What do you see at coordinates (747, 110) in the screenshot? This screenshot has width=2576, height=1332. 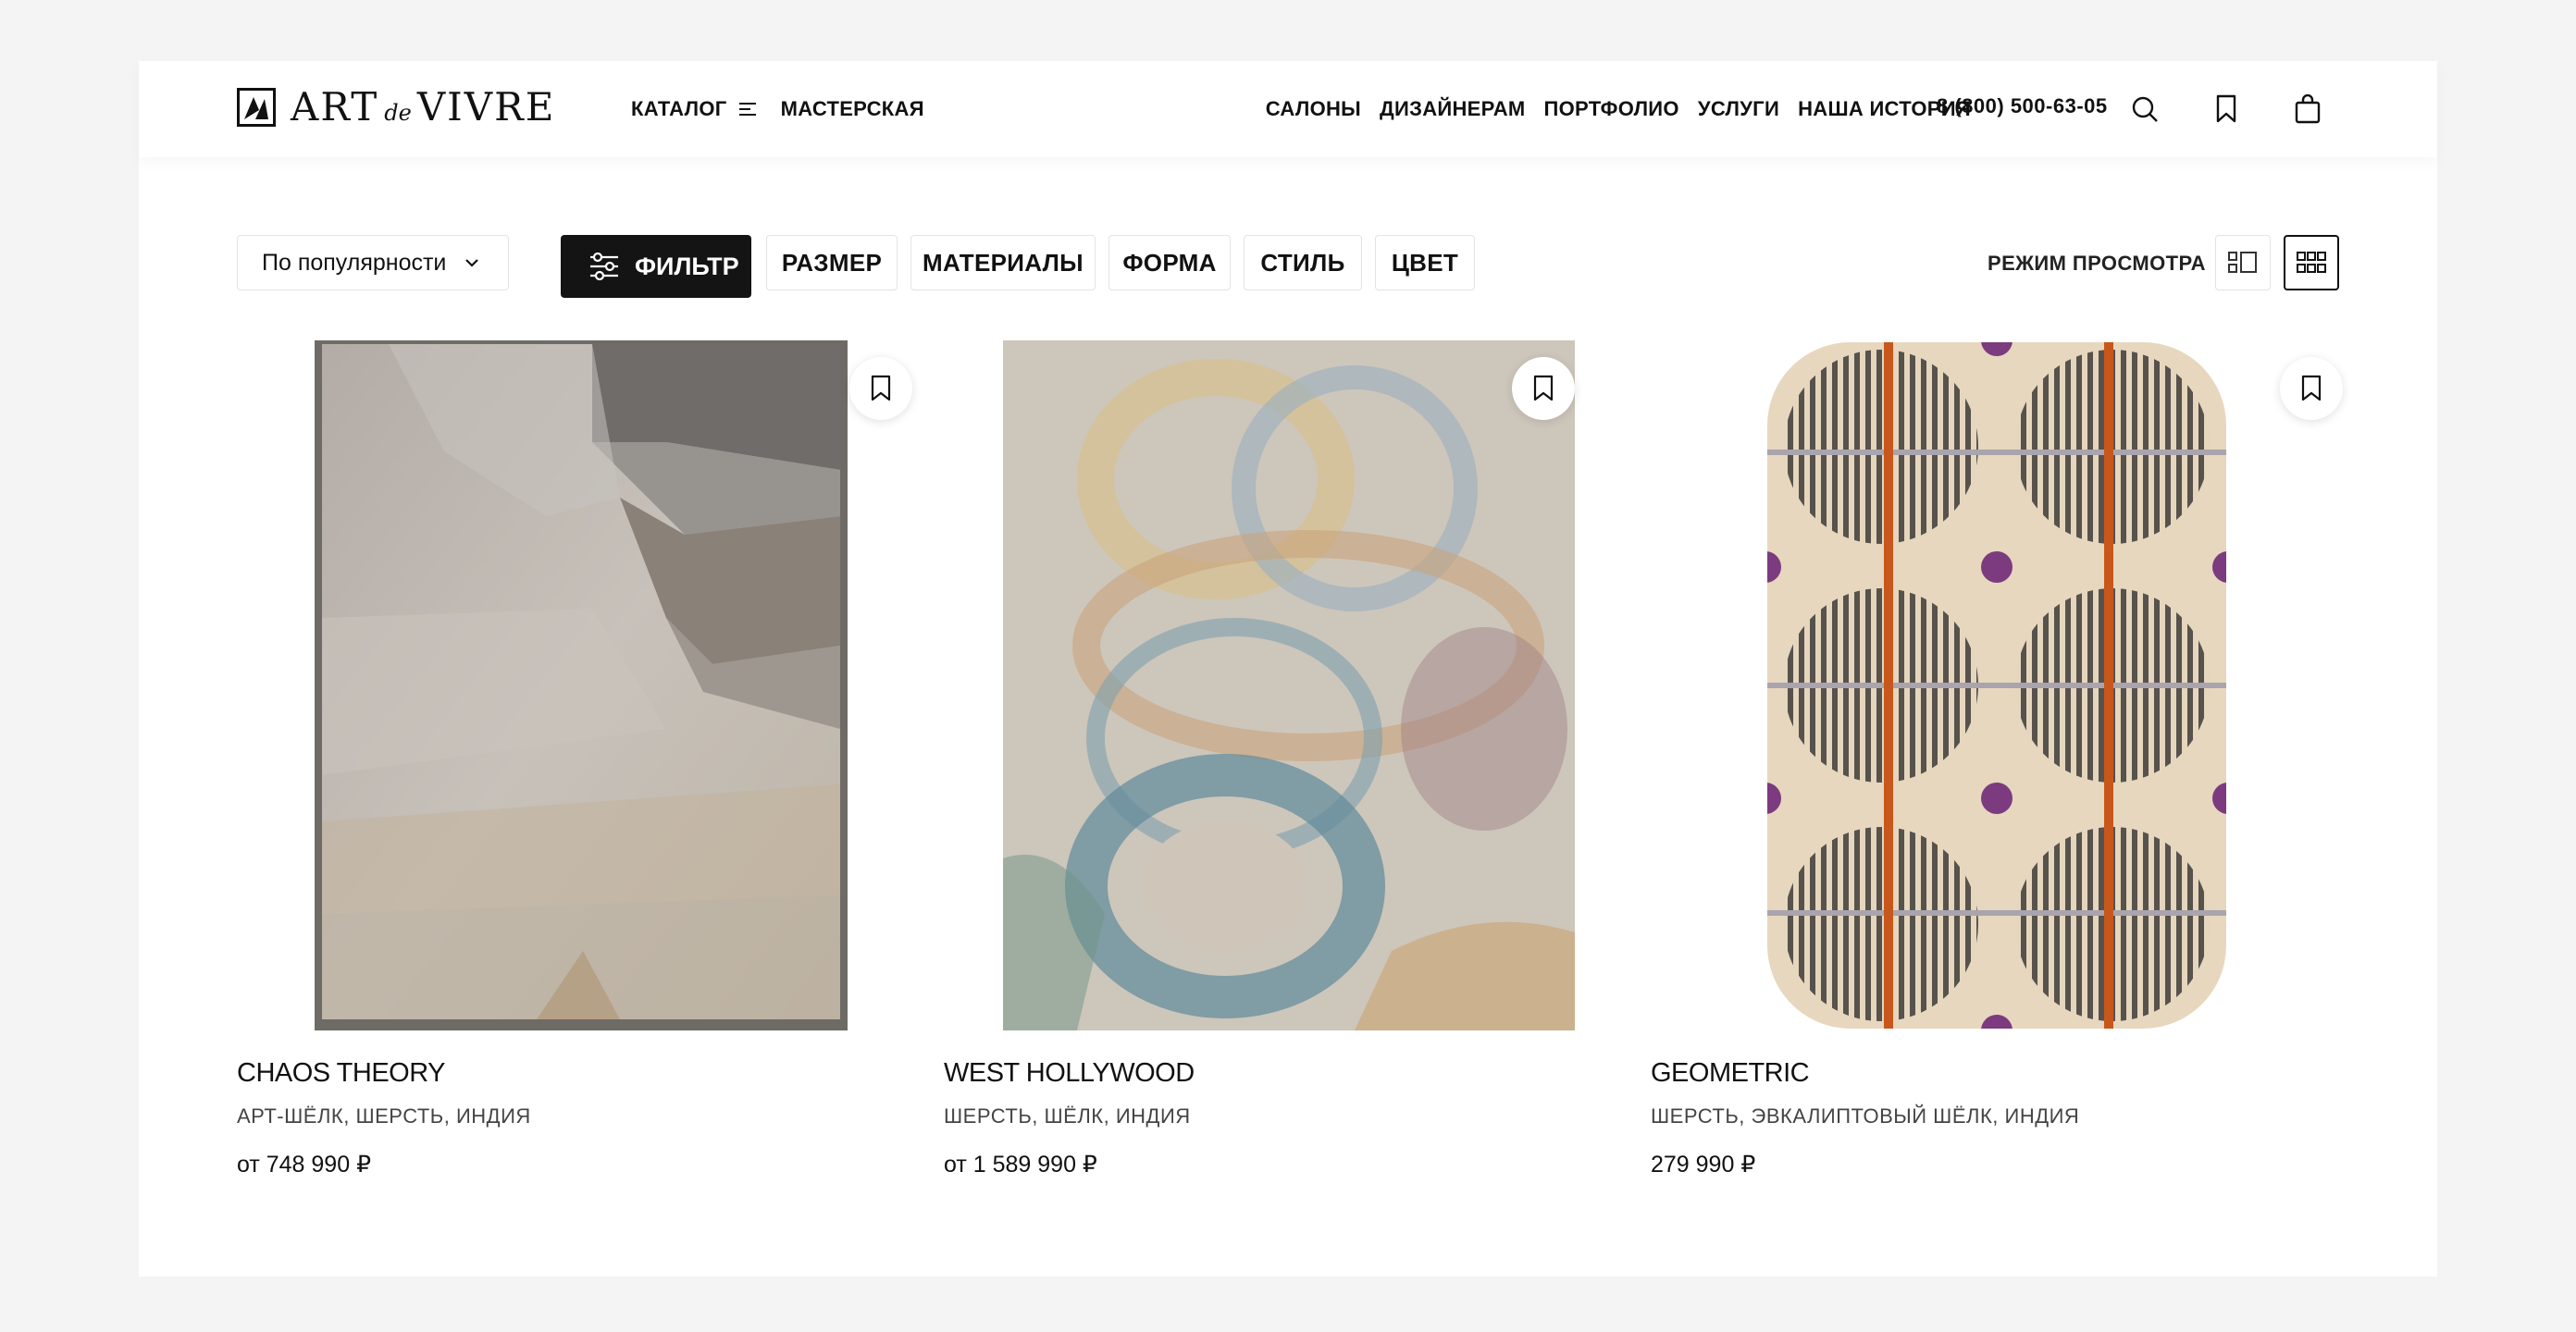 I see `menu-icon` at bounding box center [747, 110].